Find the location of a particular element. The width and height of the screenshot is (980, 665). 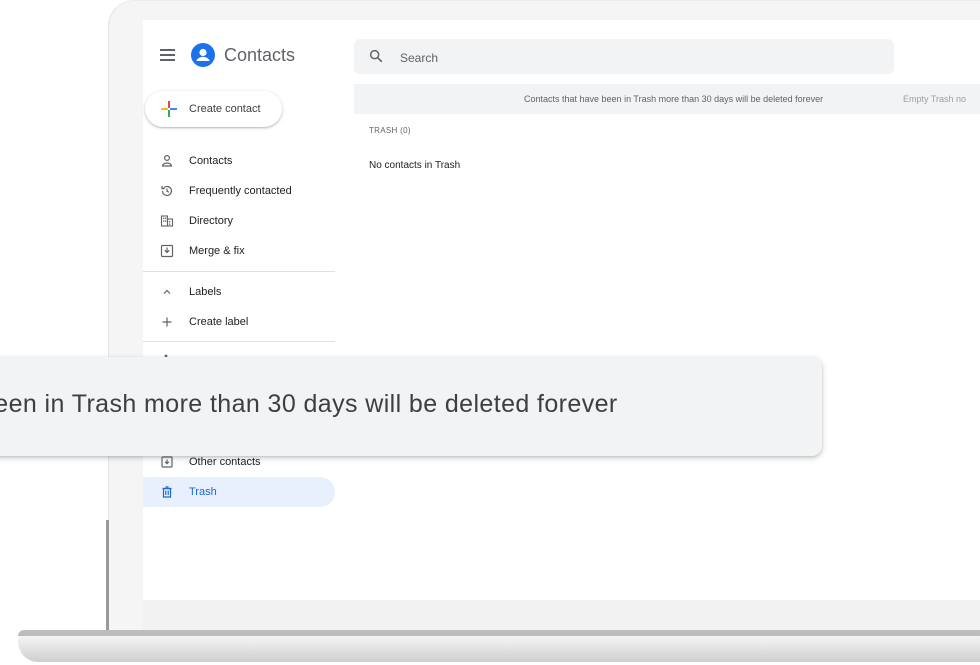

history-icon is located at coordinates (167, 191).